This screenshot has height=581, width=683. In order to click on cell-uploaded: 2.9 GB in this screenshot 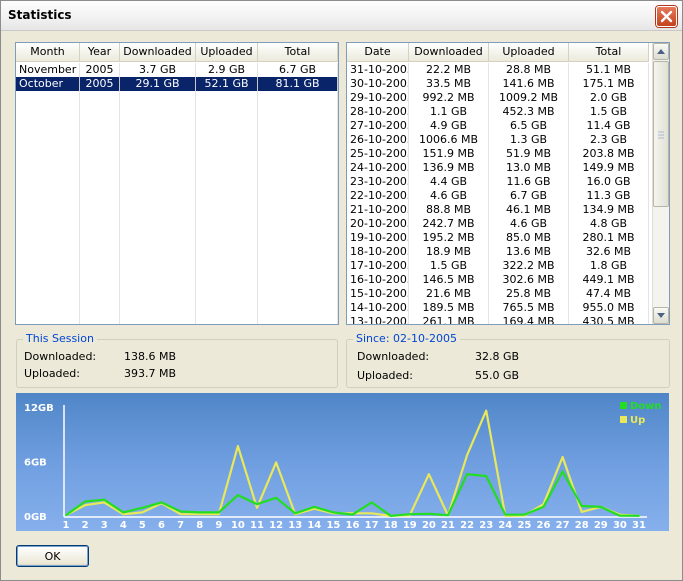, I will do `click(227, 70)`.